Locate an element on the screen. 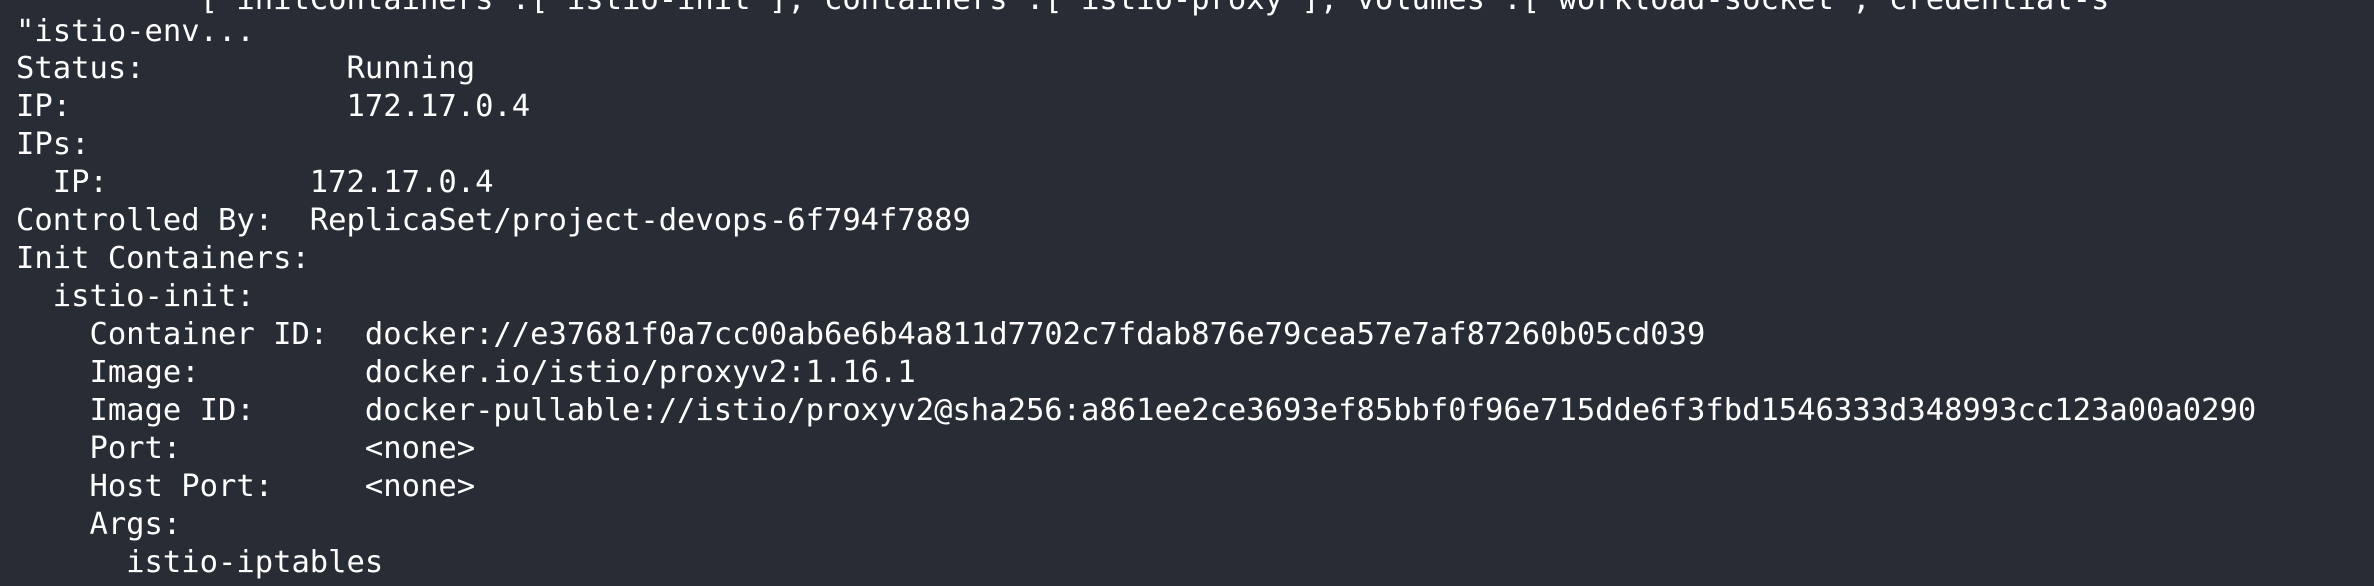 This screenshot has width=2374, height=586. terminal-line-image: Image: docker.io/istio/proxyv2:1.16.1 is located at coordinates (466, 372).